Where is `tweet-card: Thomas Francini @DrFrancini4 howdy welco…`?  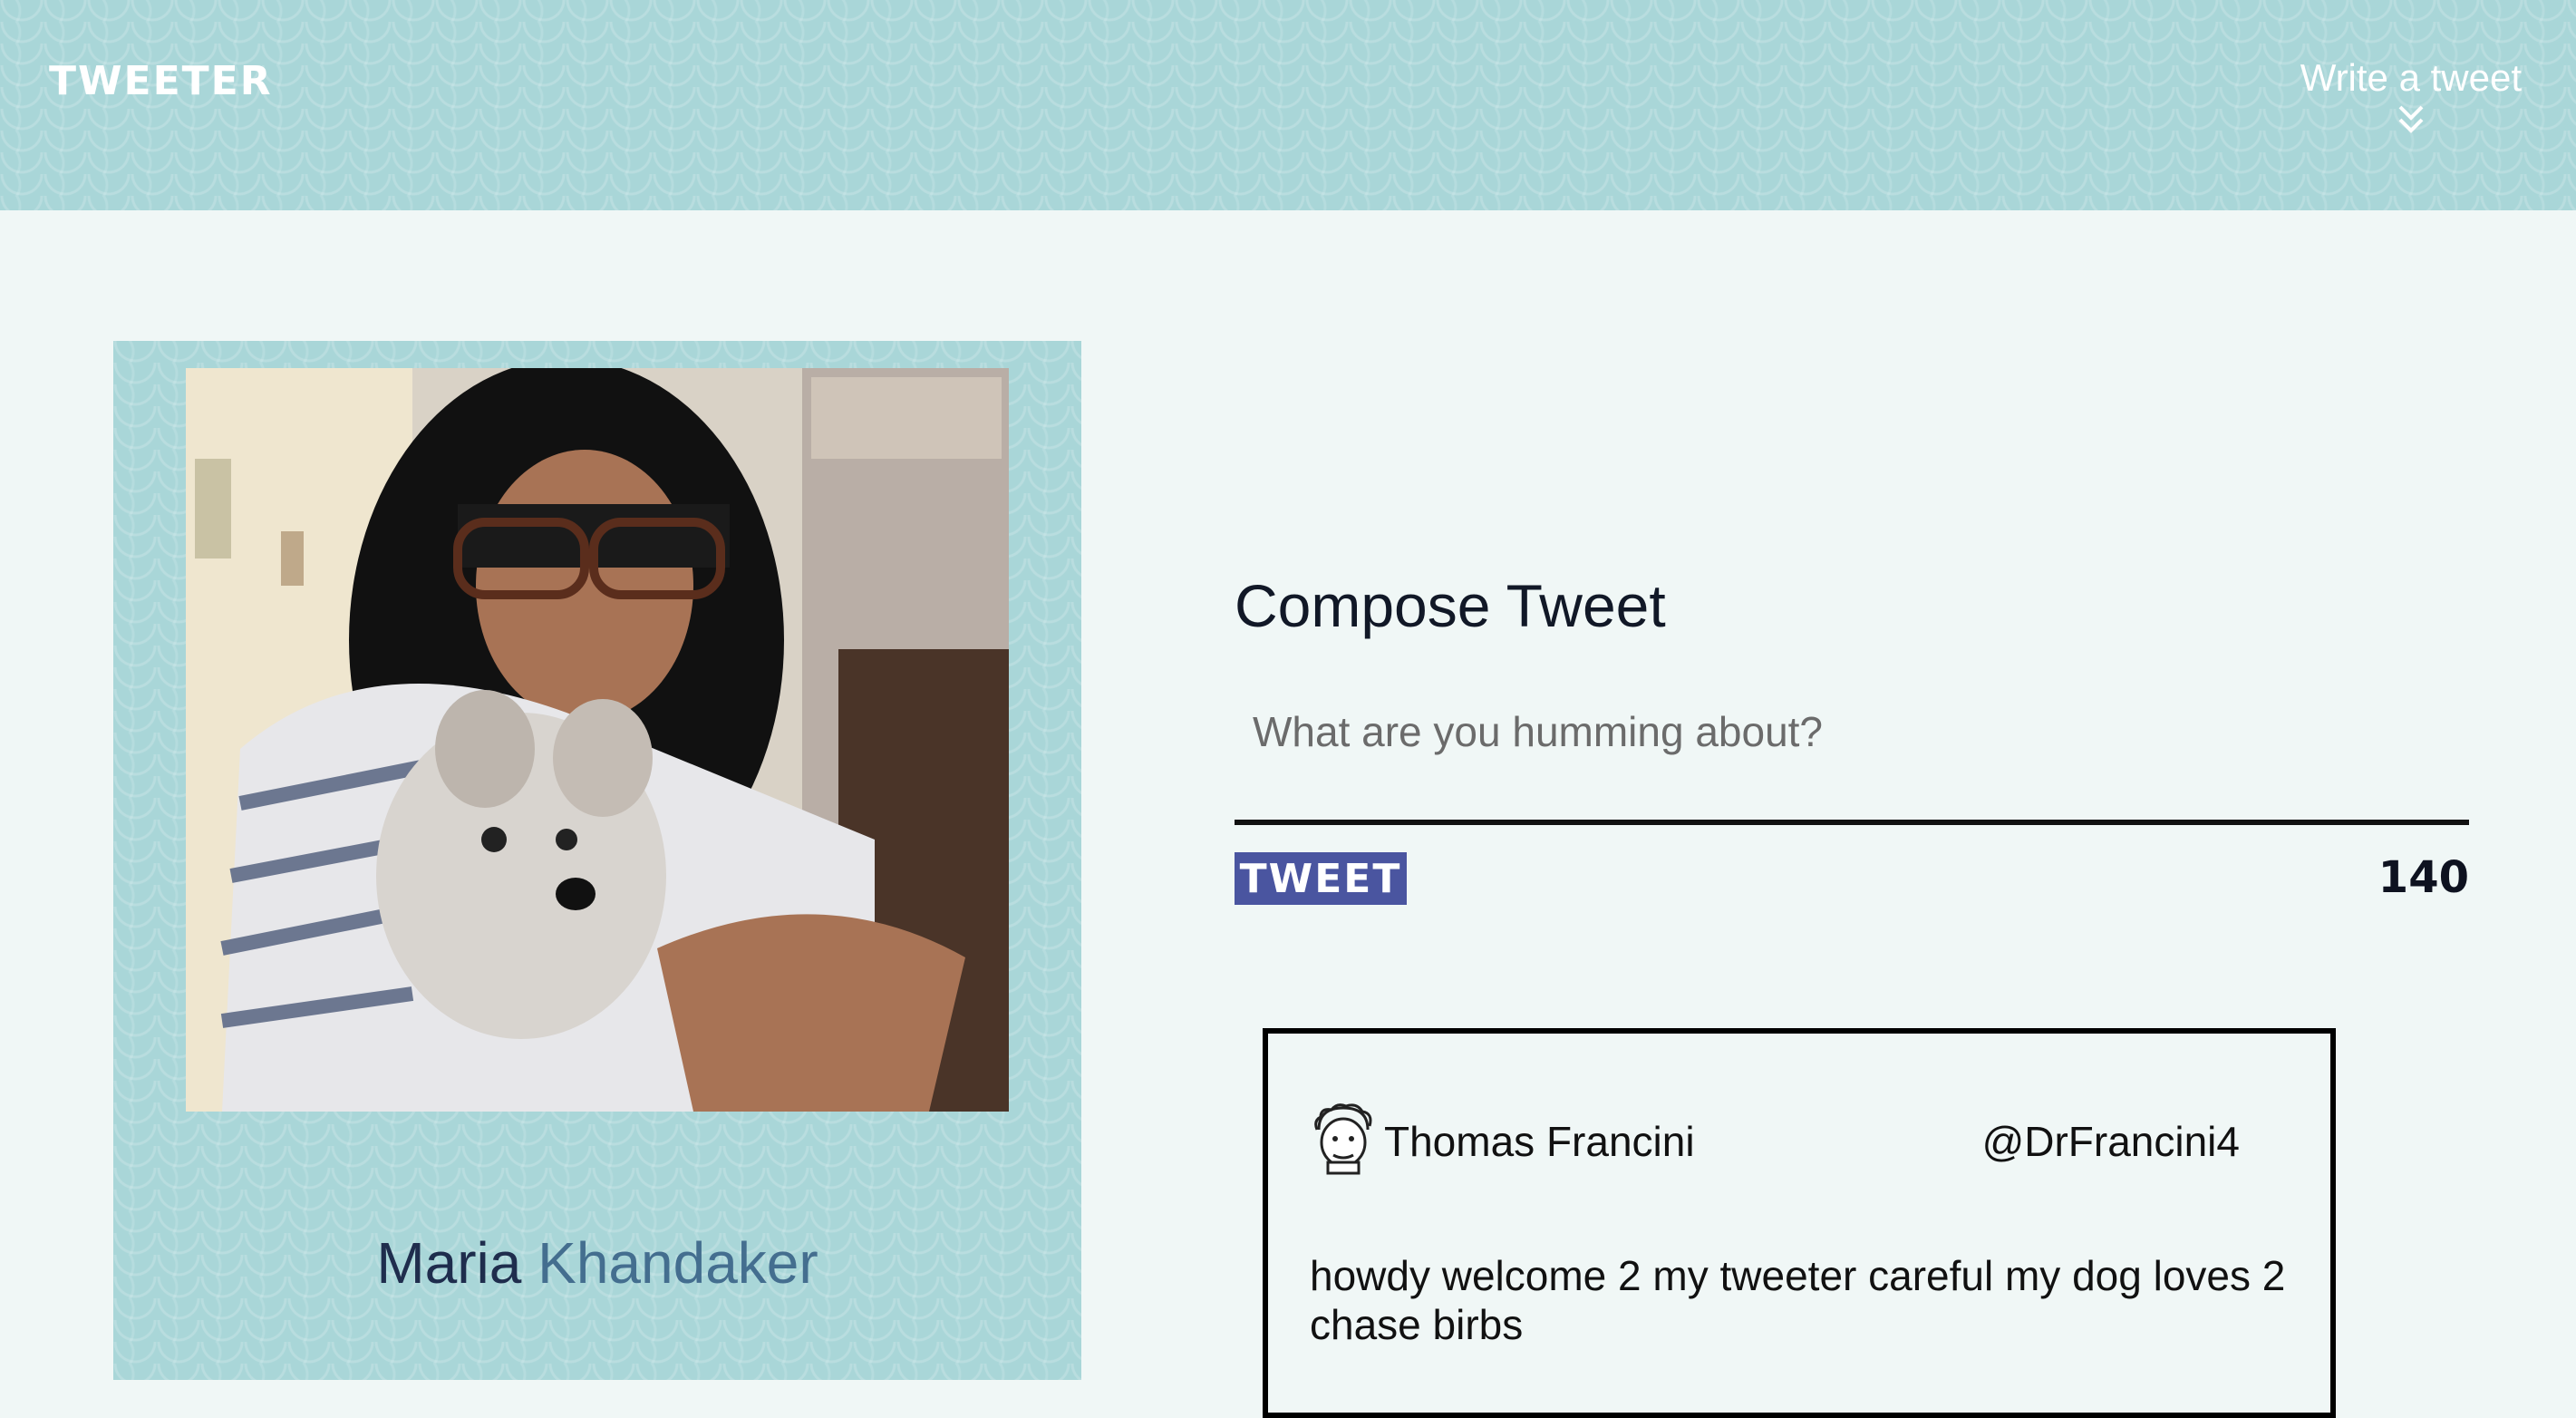
tweet-card: Thomas Francini @DrFrancini4 howdy welco… is located at coordinates (1799, 1223).